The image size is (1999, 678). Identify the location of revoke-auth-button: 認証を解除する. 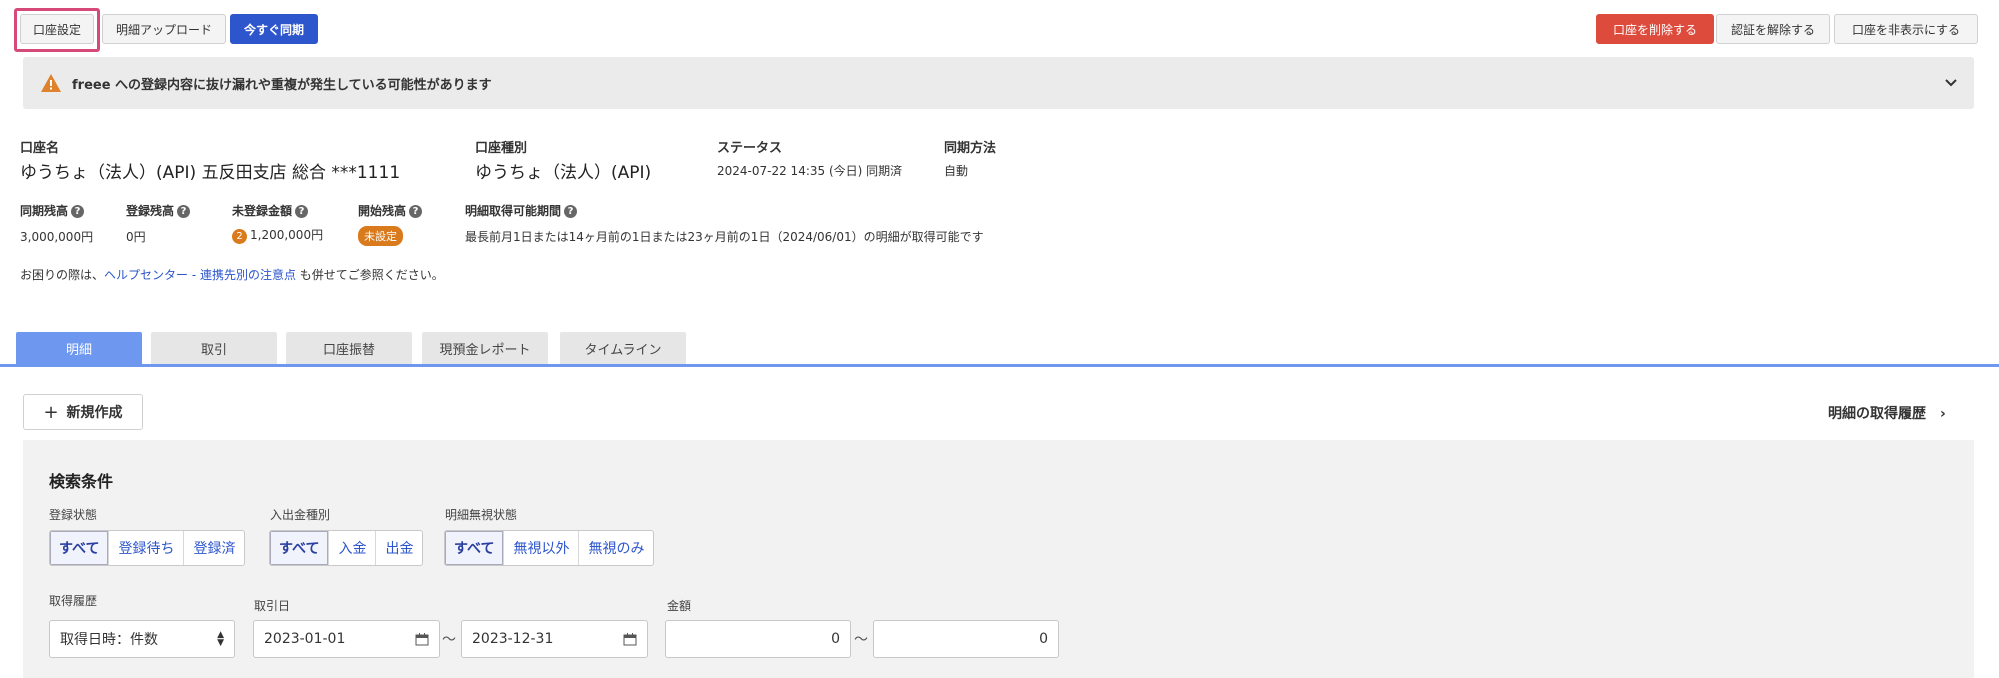
(1773, 29).